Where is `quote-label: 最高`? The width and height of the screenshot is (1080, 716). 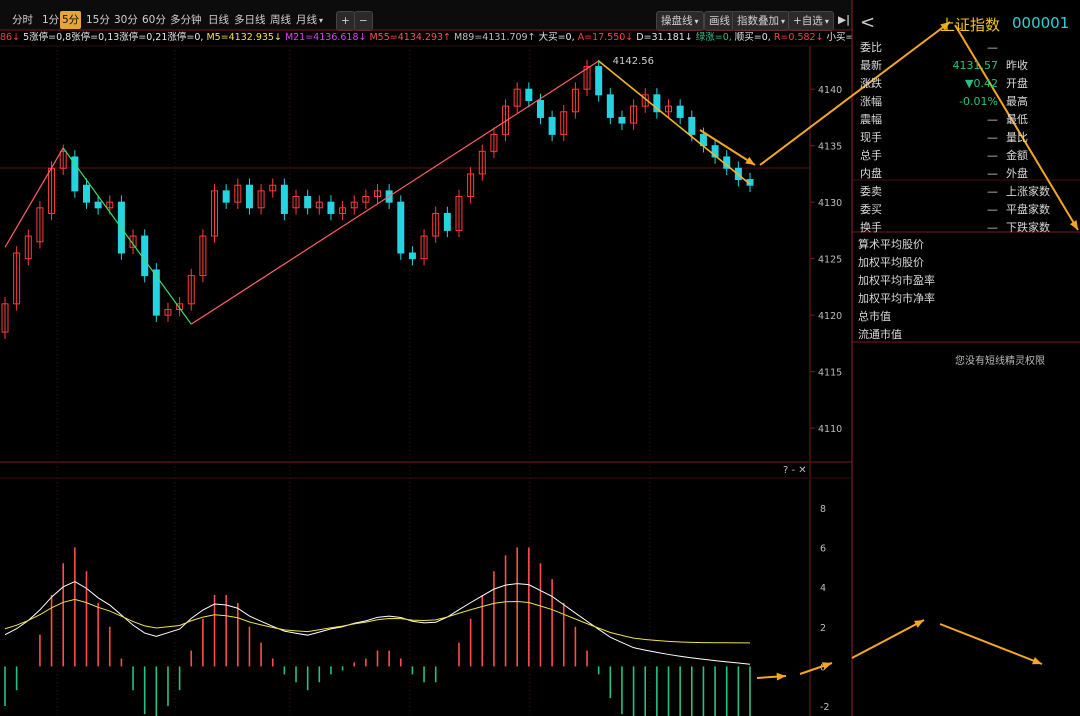 quote-label: 最高 is located at coordinates (1017, 101).